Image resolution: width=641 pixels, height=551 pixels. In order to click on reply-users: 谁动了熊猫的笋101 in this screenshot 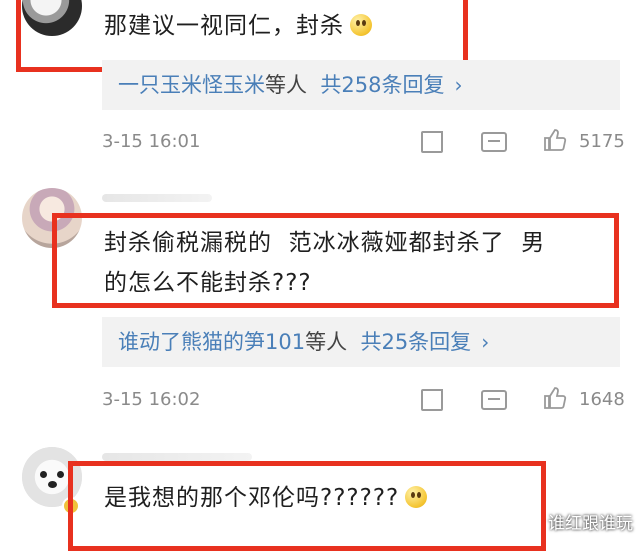, I will do `click(211, 342)`.